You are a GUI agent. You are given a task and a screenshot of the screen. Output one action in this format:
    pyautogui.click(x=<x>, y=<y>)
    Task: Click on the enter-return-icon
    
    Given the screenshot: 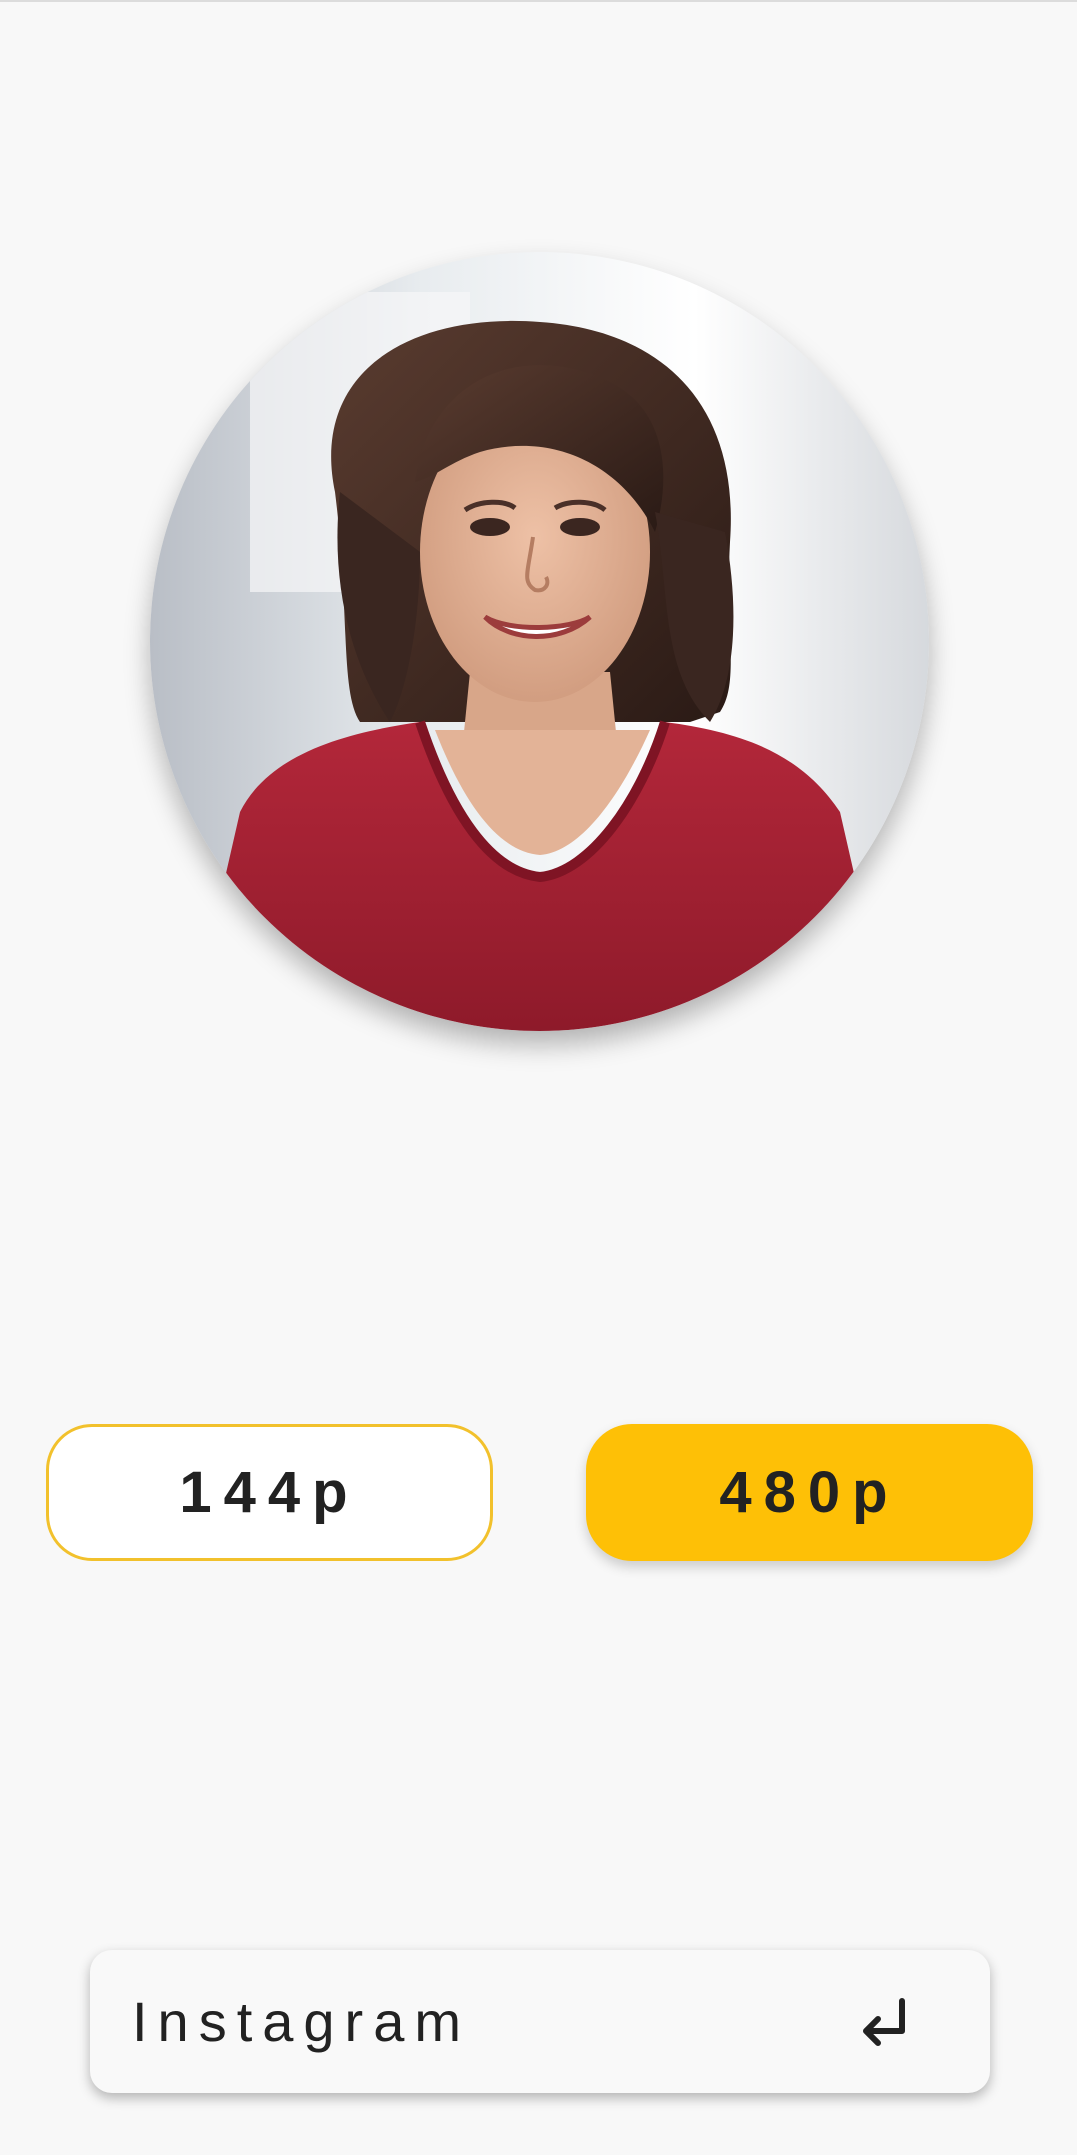 What is the action you would take?
    pyautogui.click(x=885, y=2022)
    